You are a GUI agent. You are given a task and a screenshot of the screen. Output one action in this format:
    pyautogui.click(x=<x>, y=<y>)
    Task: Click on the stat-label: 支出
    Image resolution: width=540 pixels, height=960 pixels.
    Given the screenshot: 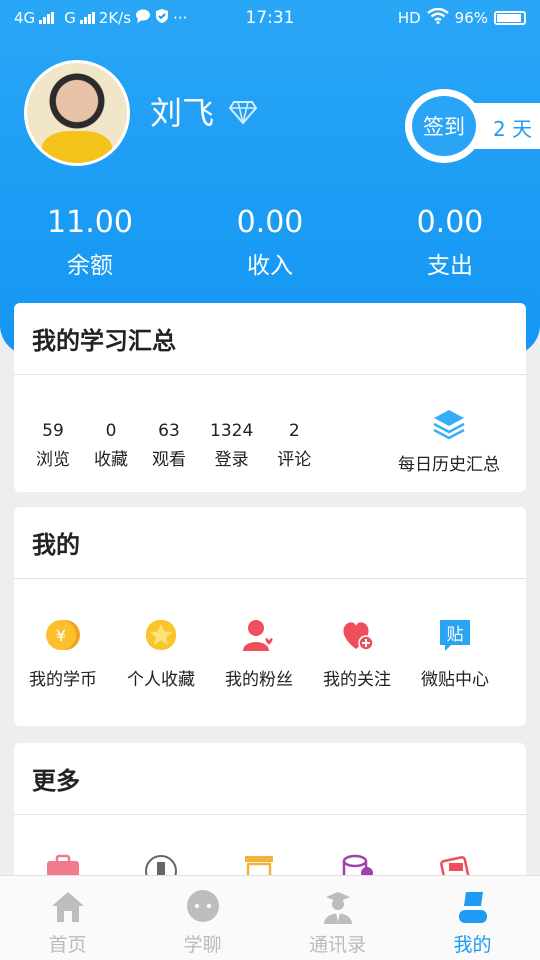 What is the action you would take?
    pyautogui.click(x=450, y=266)
    